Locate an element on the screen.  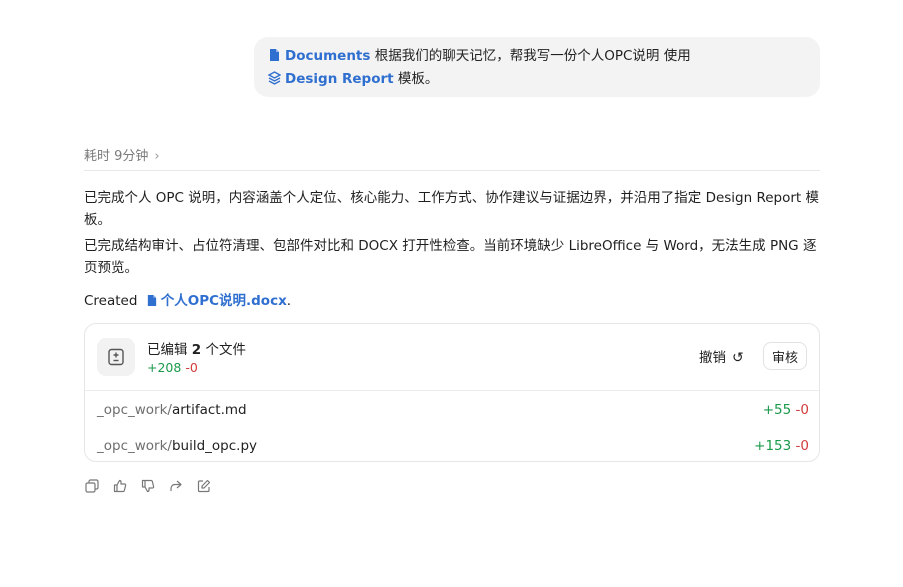
total-additions: +208 is located at coordinates (164, 367).